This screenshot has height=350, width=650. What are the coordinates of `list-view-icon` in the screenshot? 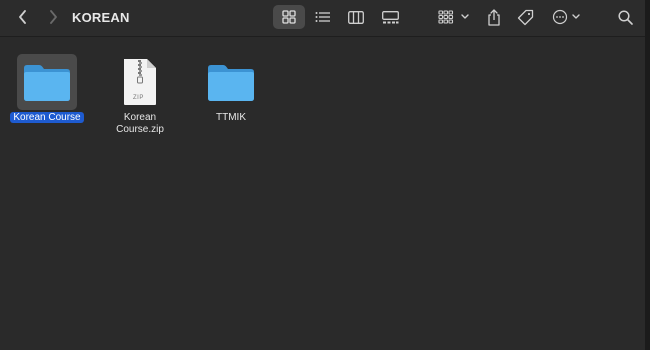 It's located at (323, 17).